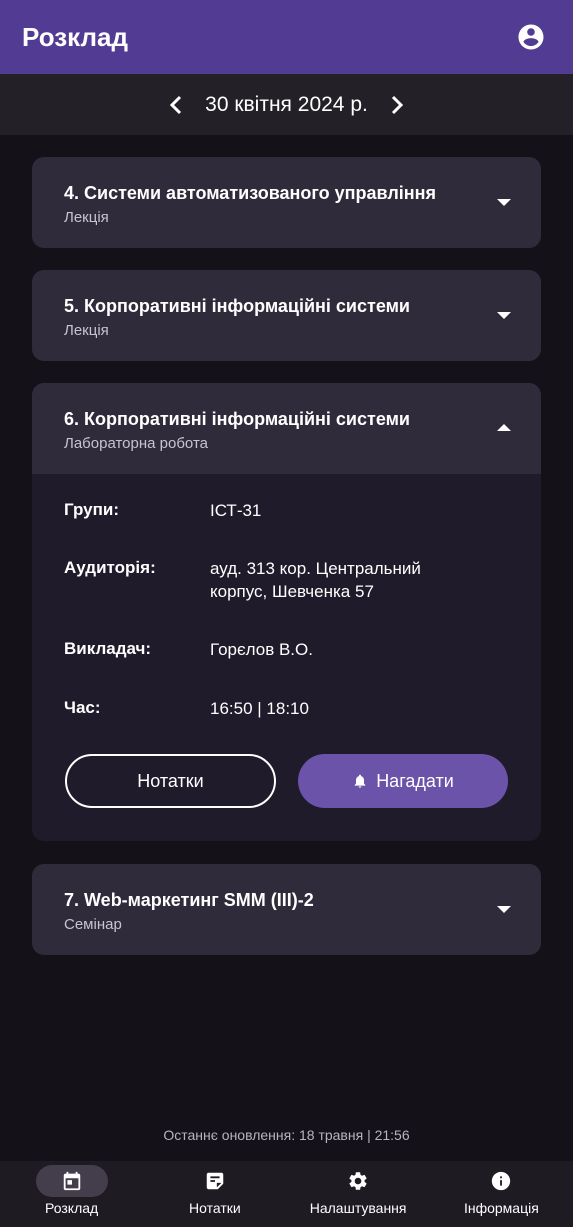 The height and width of the screenshot is (1227, 573). I want to click on nav-label: Розклад, so click(72, 1208).